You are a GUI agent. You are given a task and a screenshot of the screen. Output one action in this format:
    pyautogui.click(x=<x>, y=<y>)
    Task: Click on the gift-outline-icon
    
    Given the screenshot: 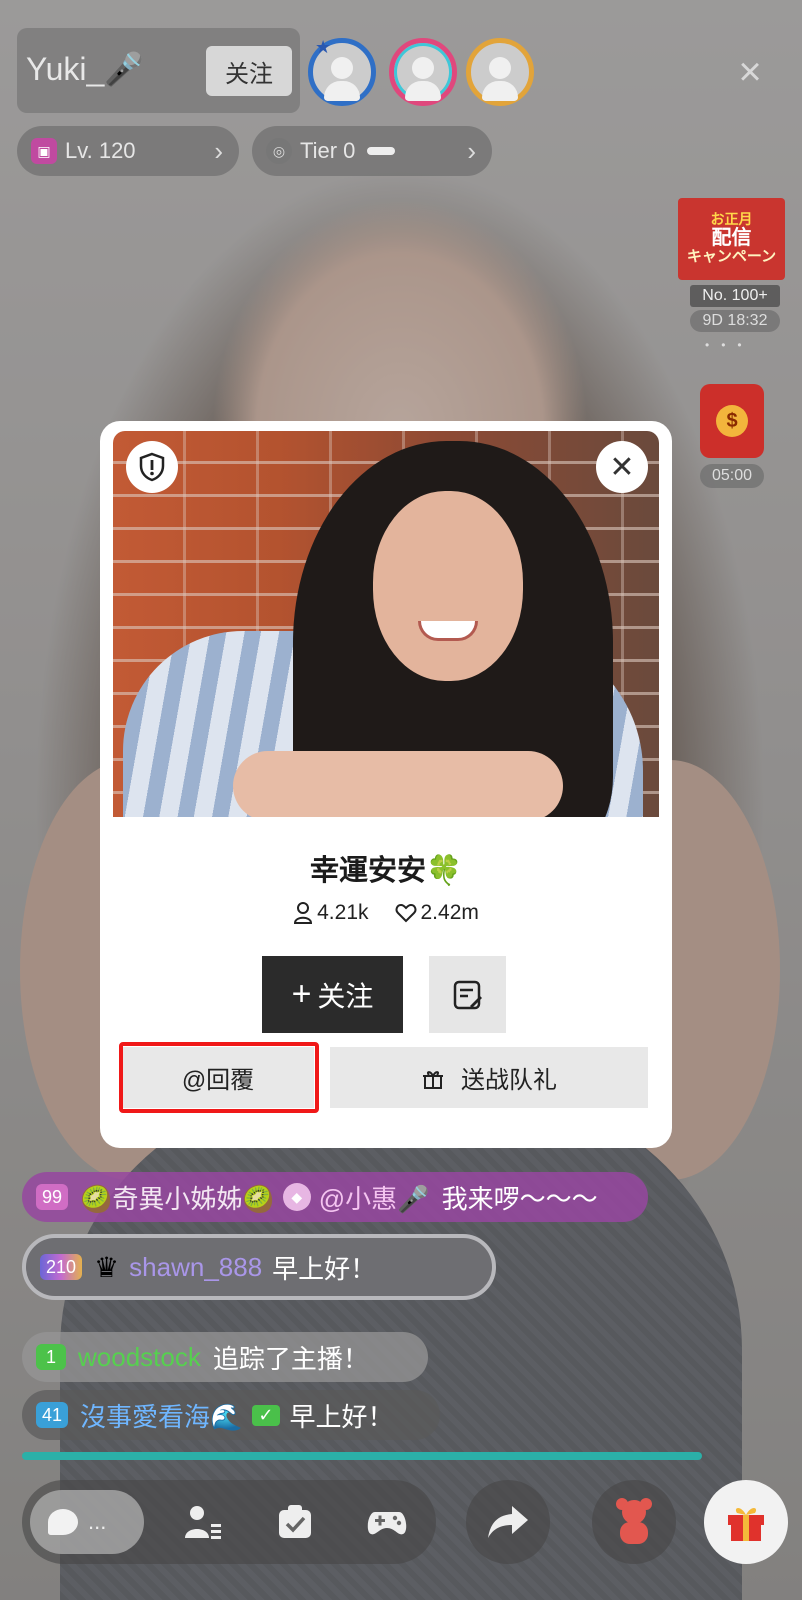 What is the action you would take?
    pyautogui.click(x=433, y=1079)
    